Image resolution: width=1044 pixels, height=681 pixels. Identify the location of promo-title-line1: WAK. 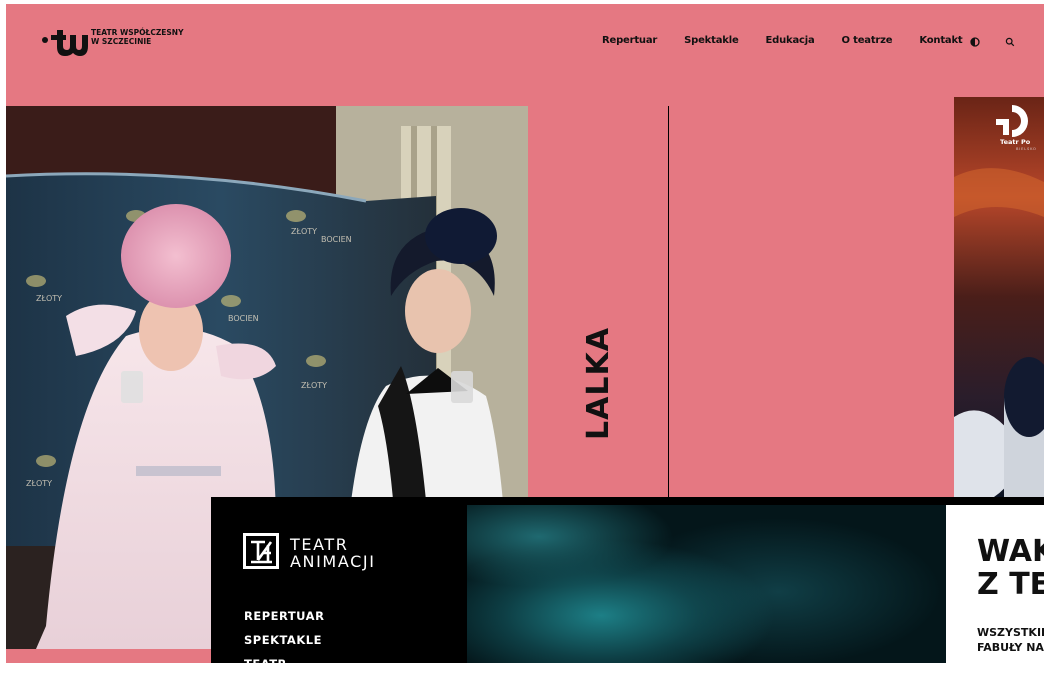
(1010, 551).